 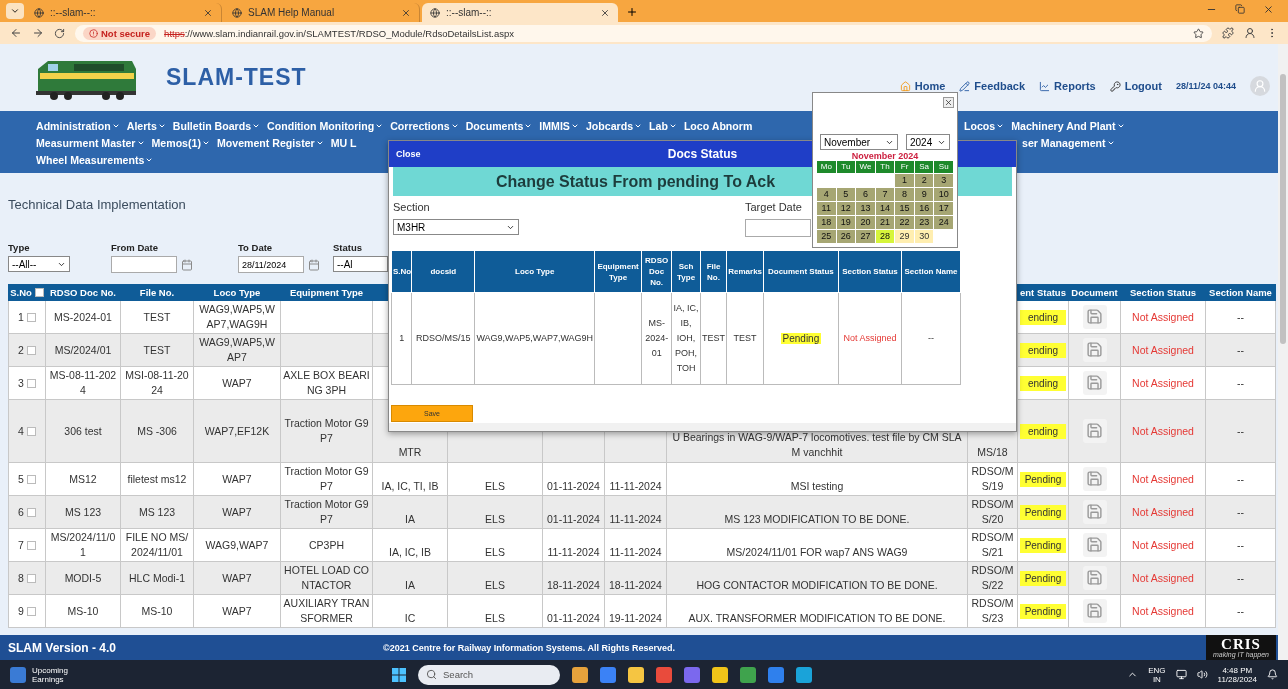 I want to click on reload-icon, so click(x=59, y=33).